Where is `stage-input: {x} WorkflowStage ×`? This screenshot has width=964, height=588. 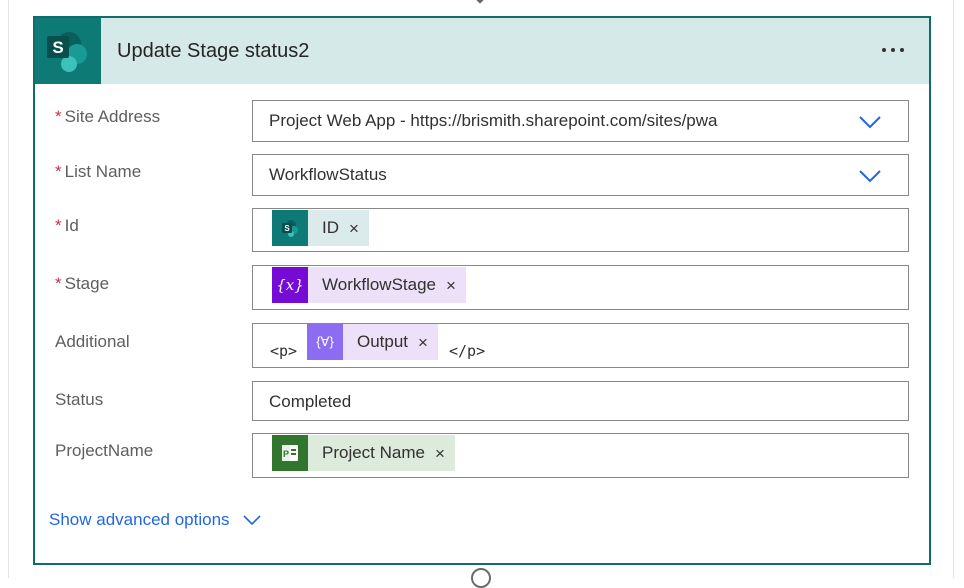
stage-input: {x} WorkflowStage × is located at coordinates (580, 287).